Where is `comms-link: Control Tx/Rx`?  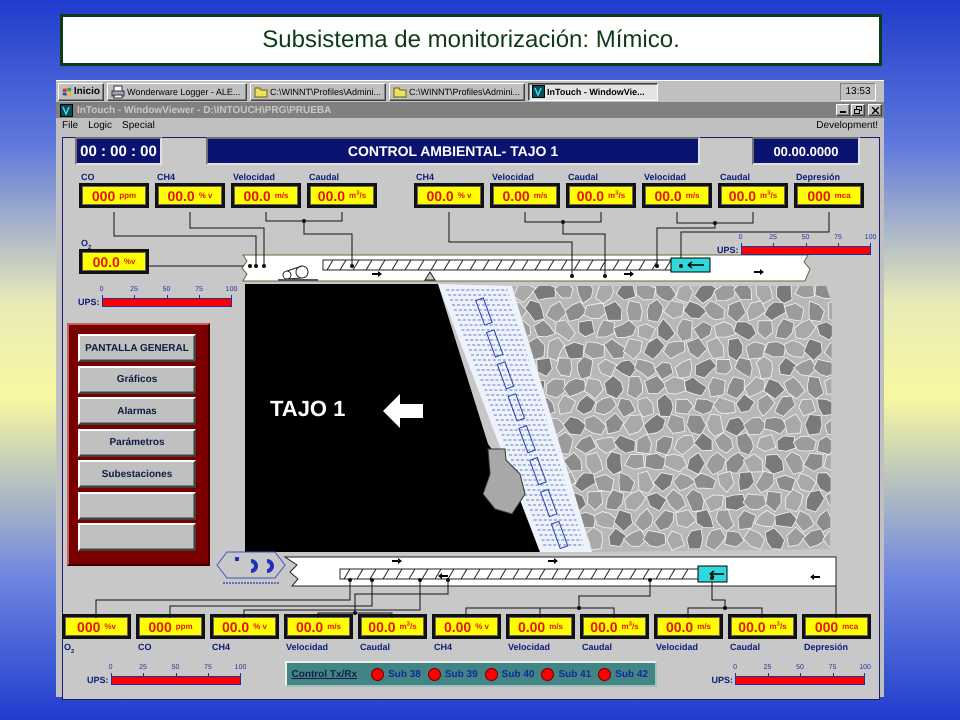
comms-link: Control Tx/Rx is located at coordinates (325, 674).